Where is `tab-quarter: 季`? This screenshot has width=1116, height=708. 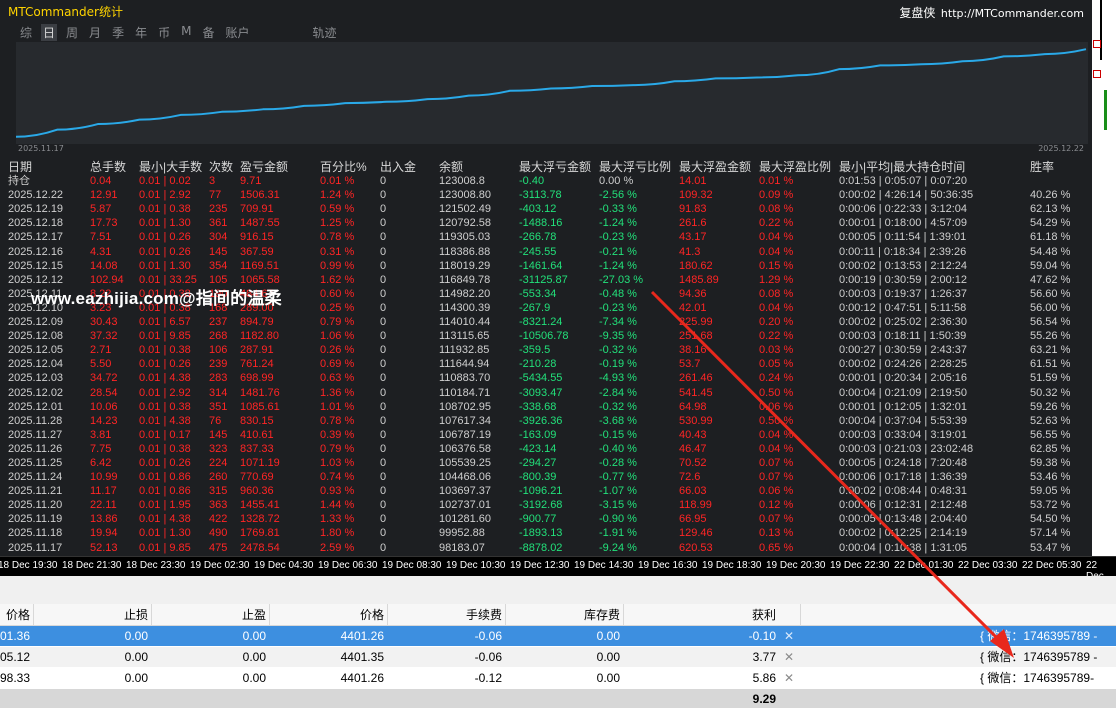
tab-quarter: 季 is located at coordinates (118, 32).